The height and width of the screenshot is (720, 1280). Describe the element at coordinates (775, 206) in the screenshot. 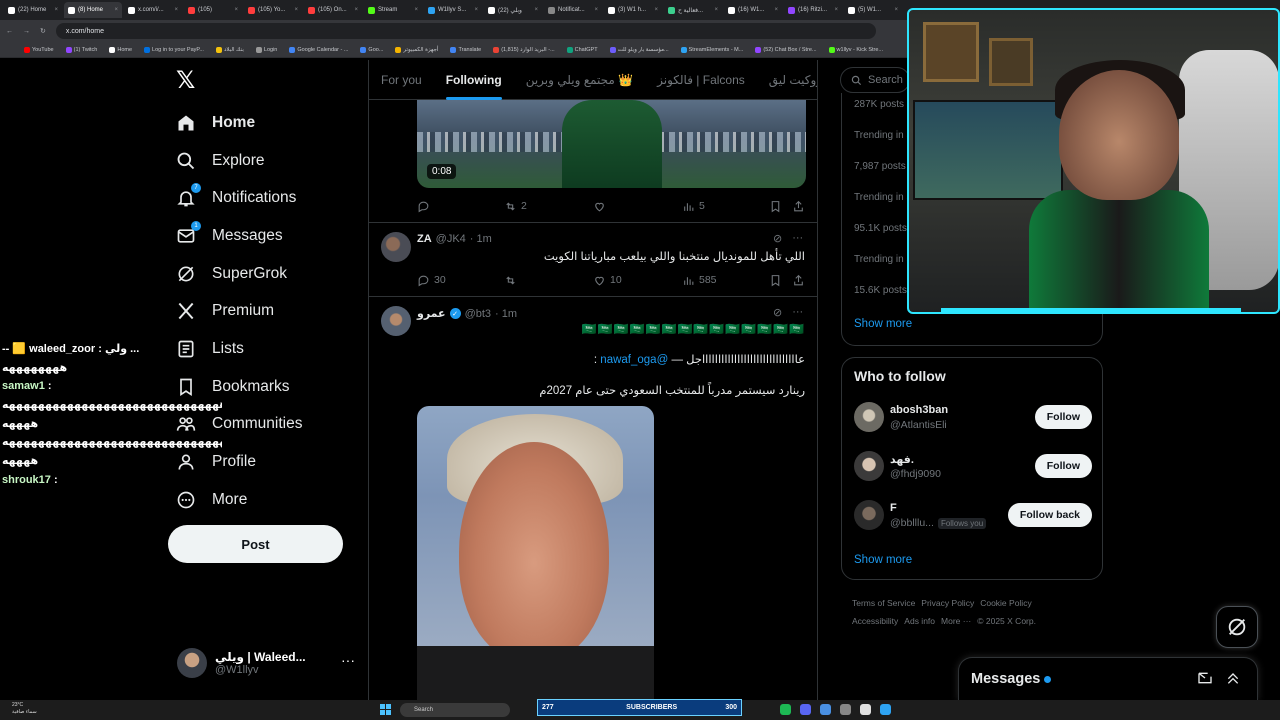

I see `bookmark-button` at that location.